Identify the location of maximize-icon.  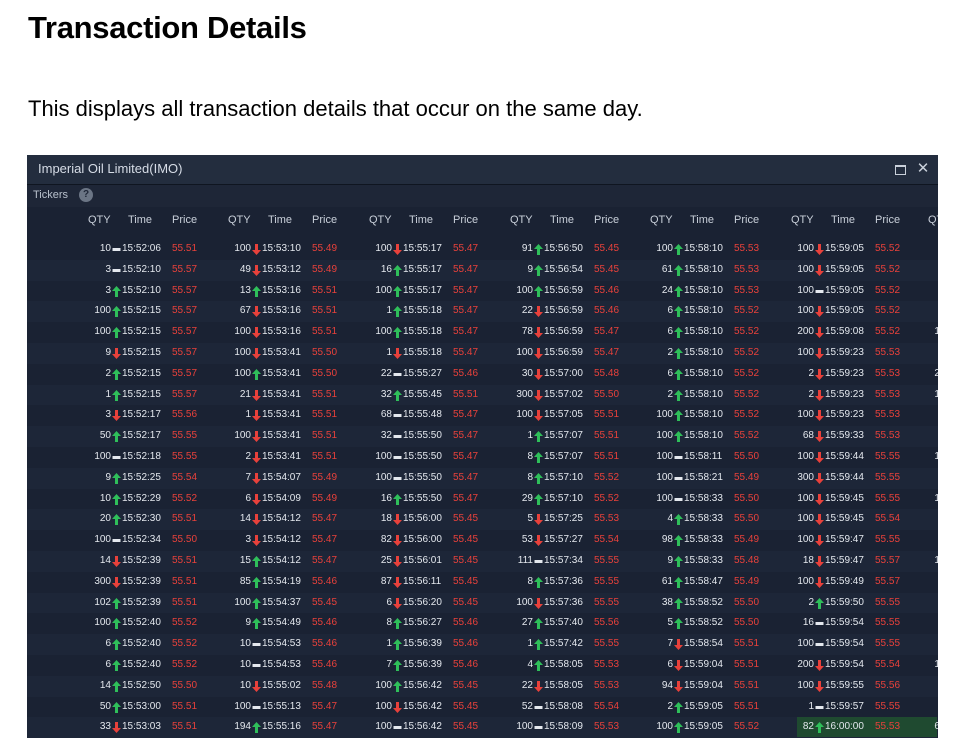
(900, 169).